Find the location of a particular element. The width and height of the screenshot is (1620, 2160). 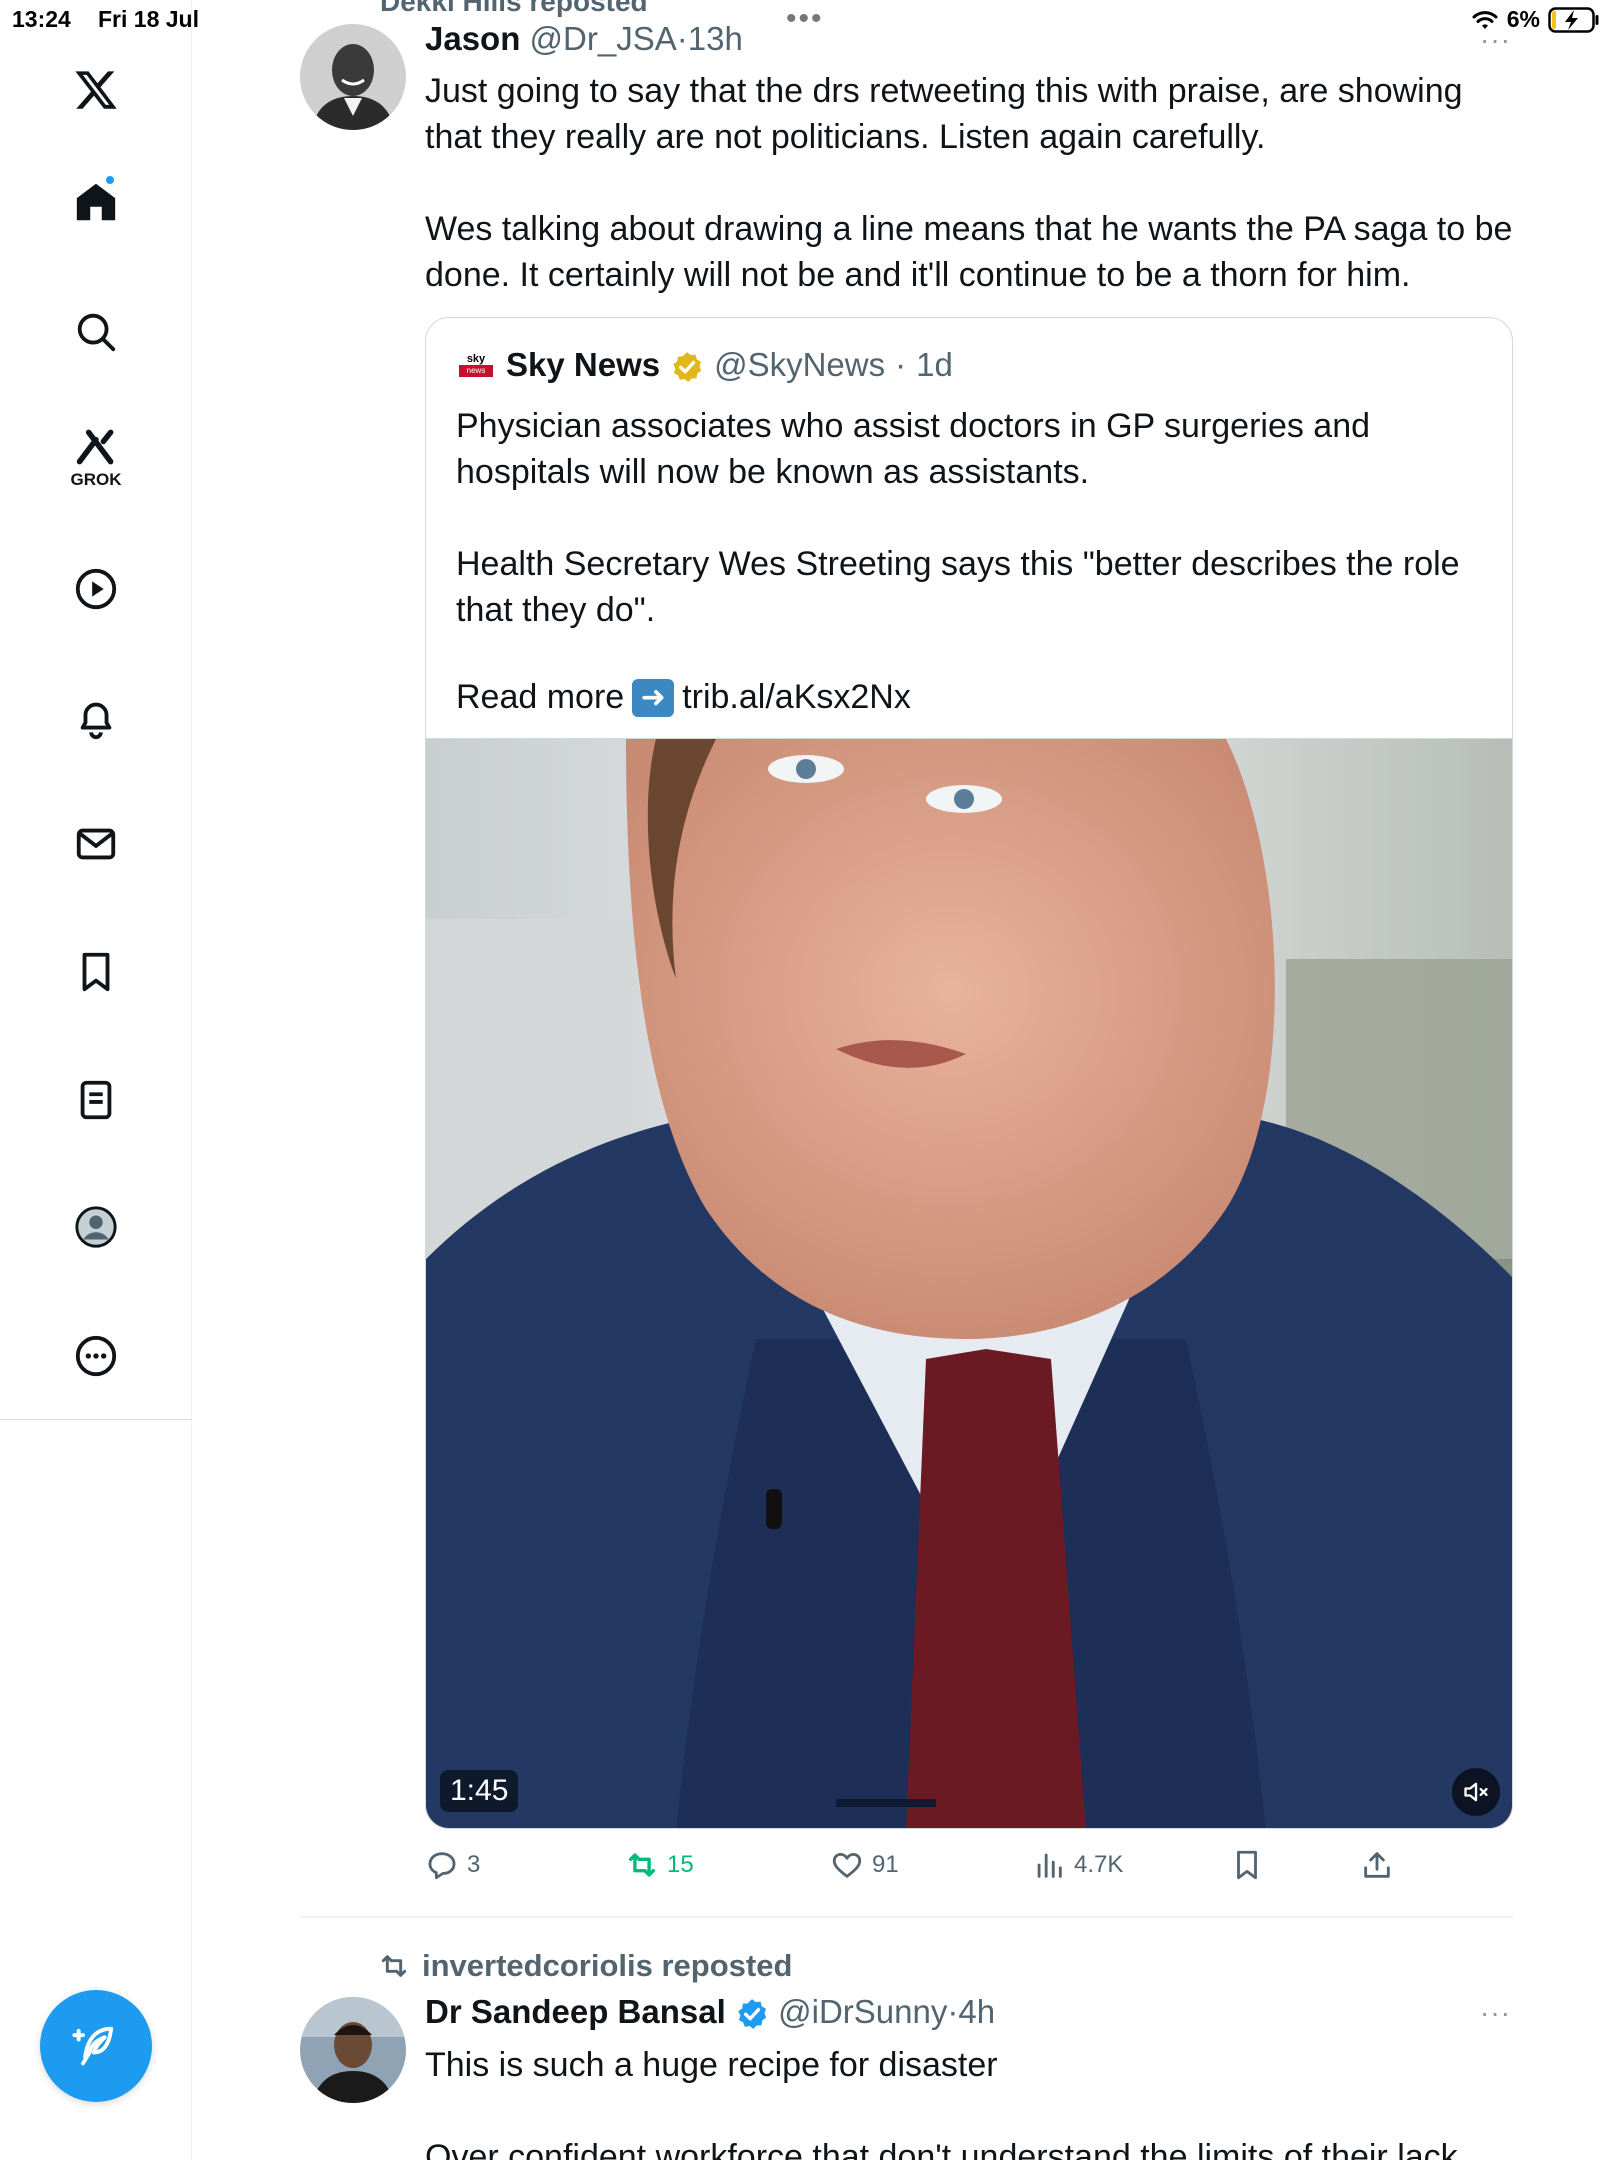

battery-charging-icon is located at coordinates (1573, 19).